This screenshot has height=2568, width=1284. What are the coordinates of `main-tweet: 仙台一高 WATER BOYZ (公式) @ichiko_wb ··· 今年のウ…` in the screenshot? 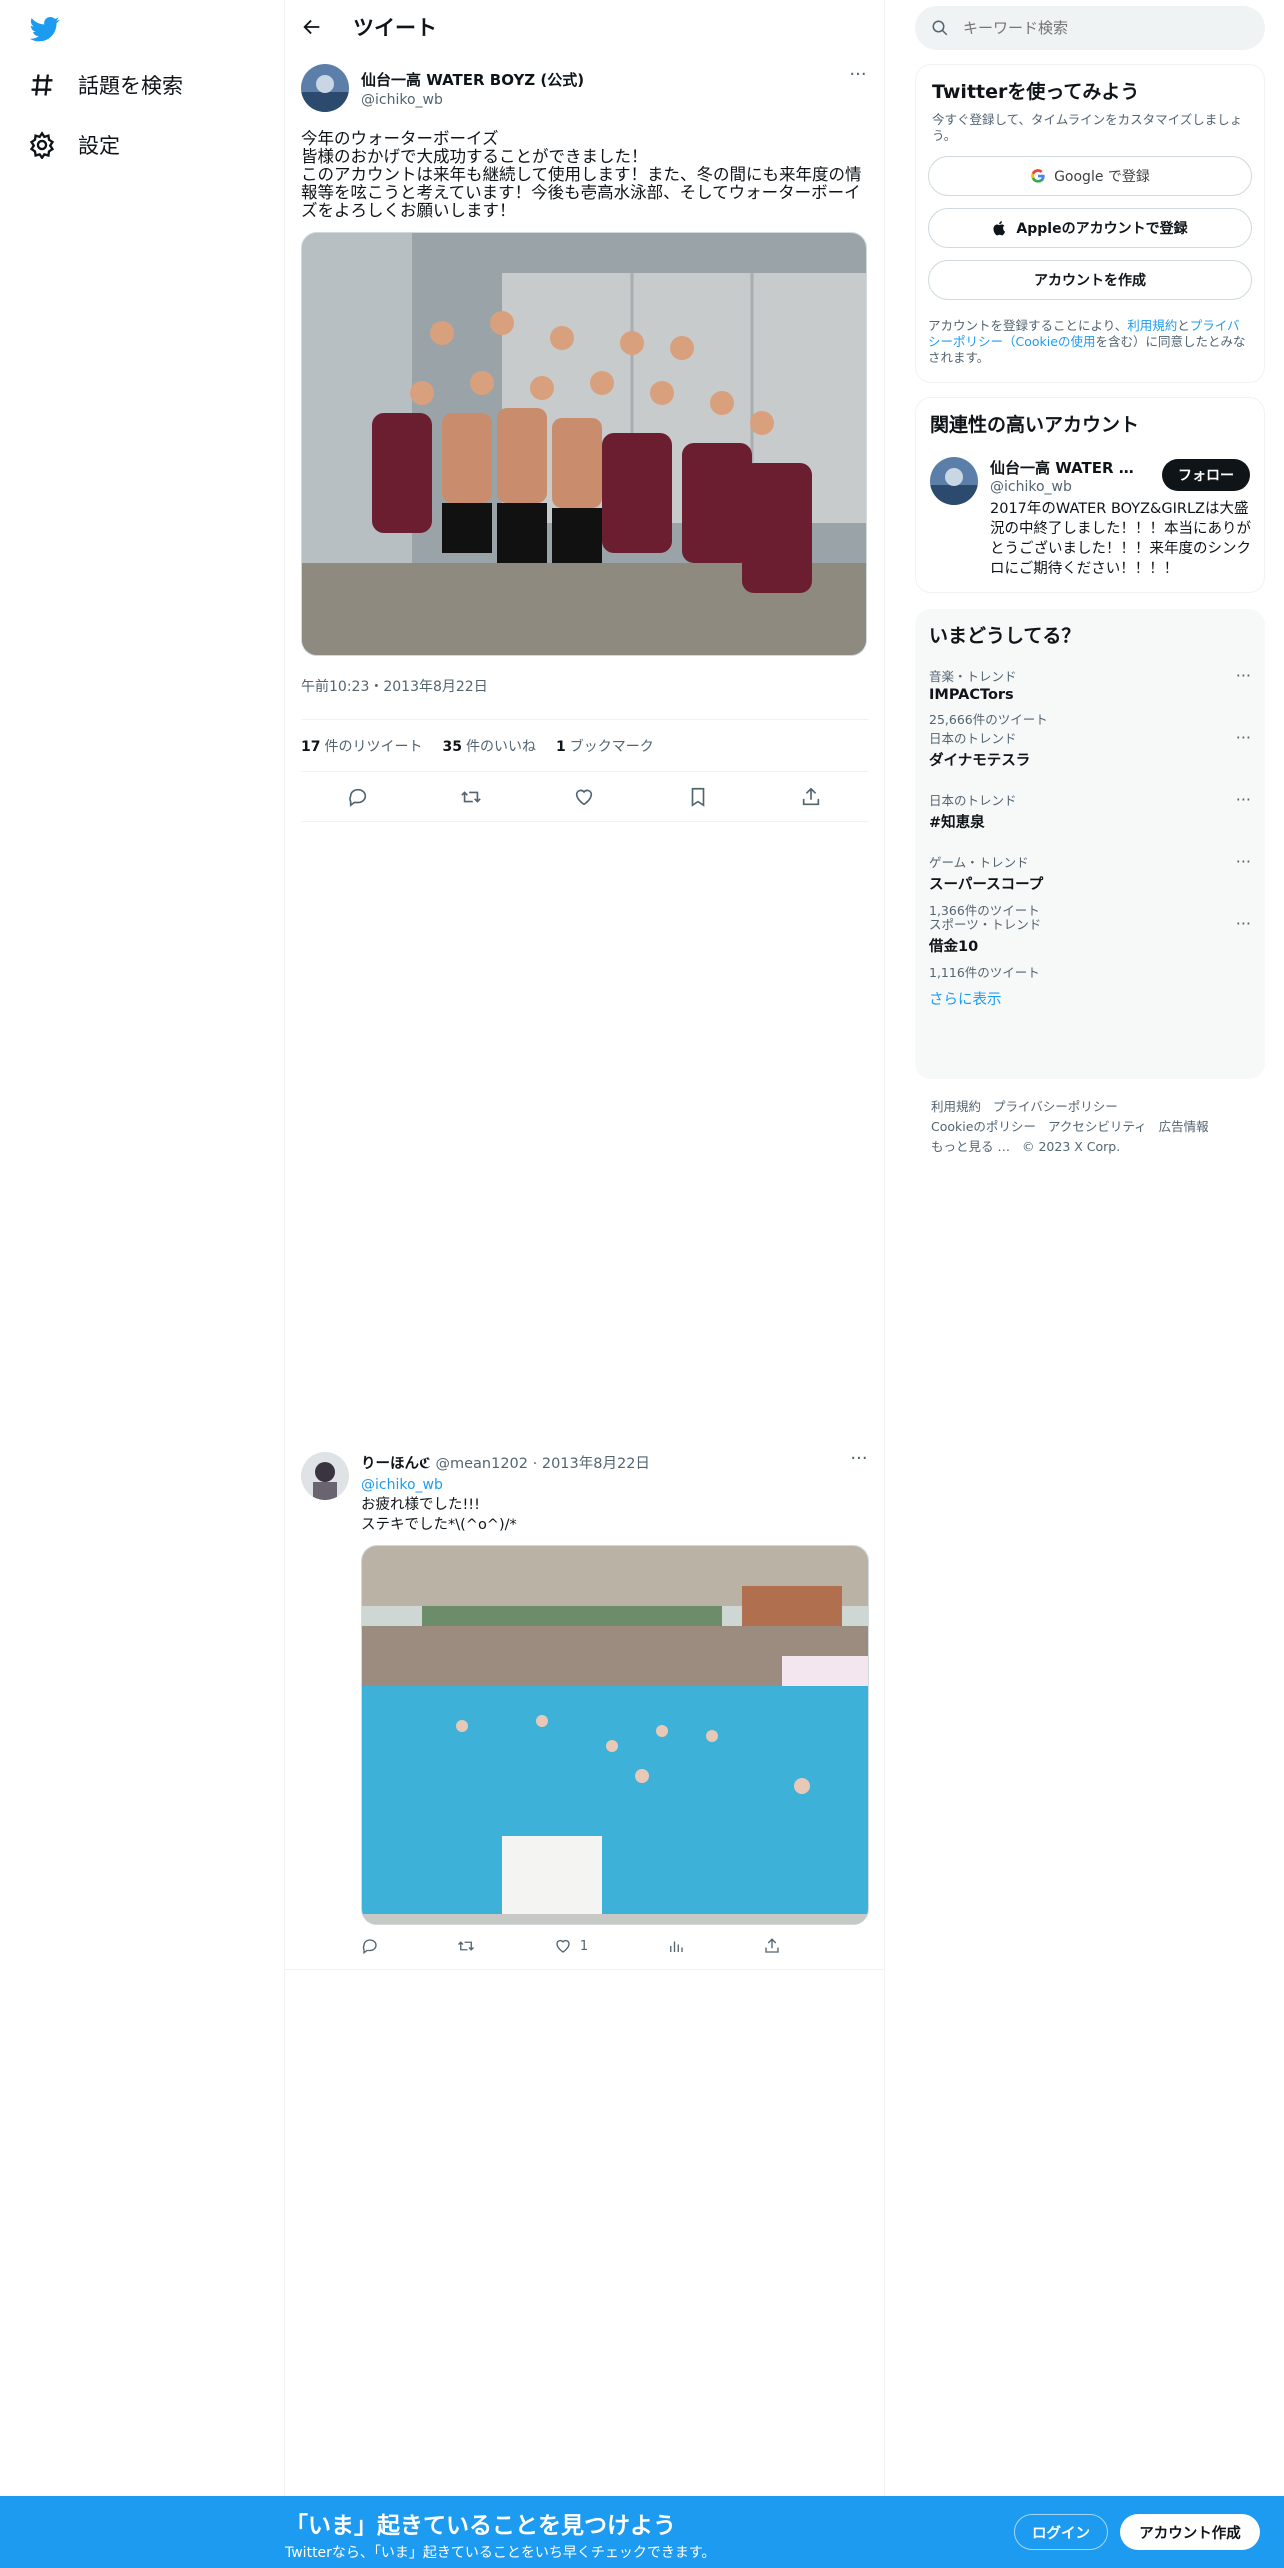 It's located at (584, 438).